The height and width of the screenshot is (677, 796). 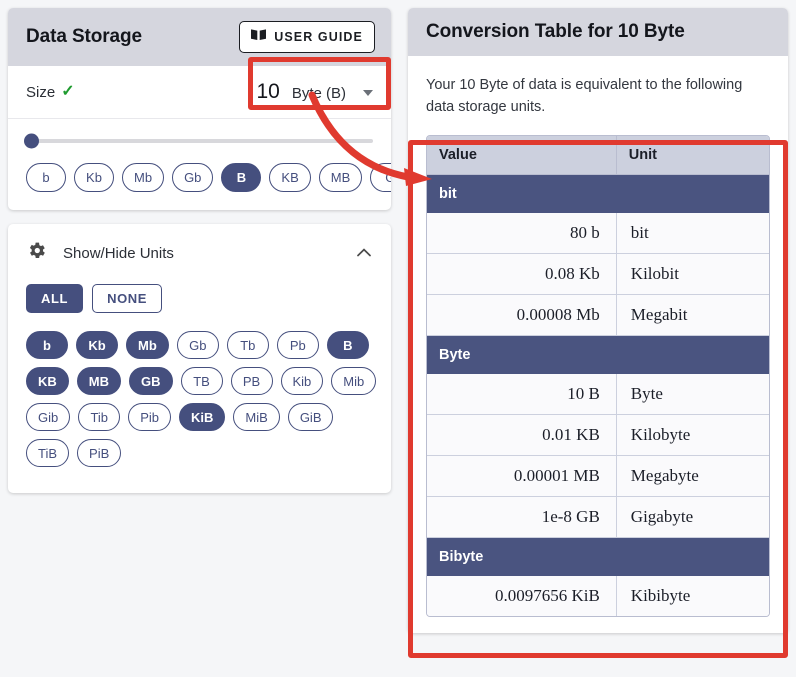 I want to click on quick-unit-chip-strip: b Kb Mb Gb B KB MB G, so click(x=199, y=179).